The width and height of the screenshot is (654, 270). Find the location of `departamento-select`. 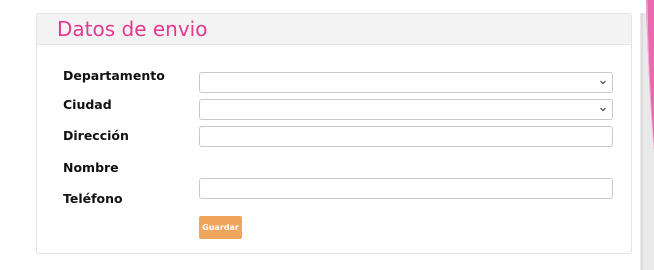

departamento-select is located at coordinates (406, 82).